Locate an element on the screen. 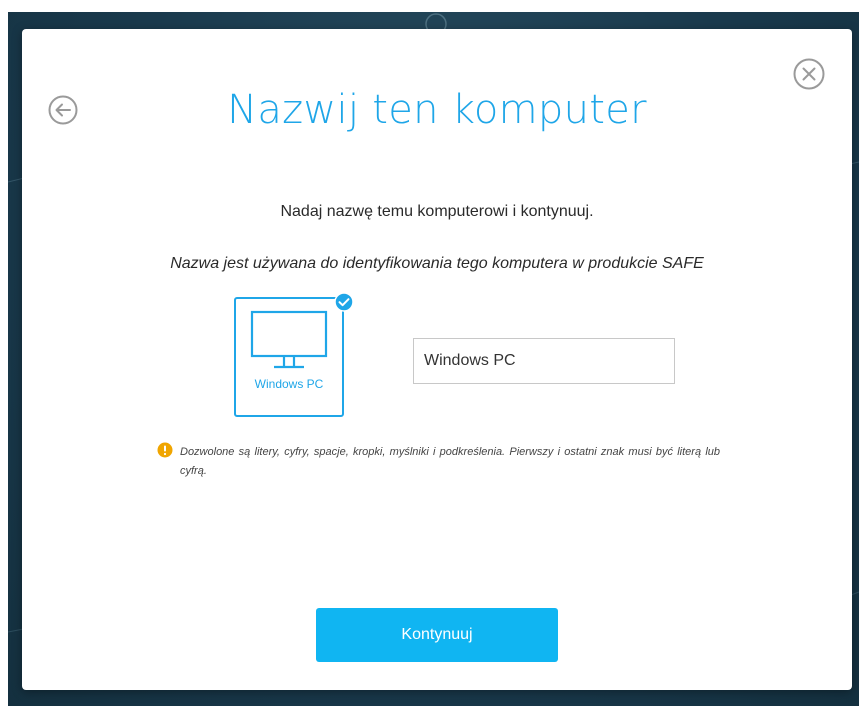 Image resolution: width=859 pixels, height=706 pixels. dialog-title: Nazwij ten komputer is located at coordinates (437, 110).